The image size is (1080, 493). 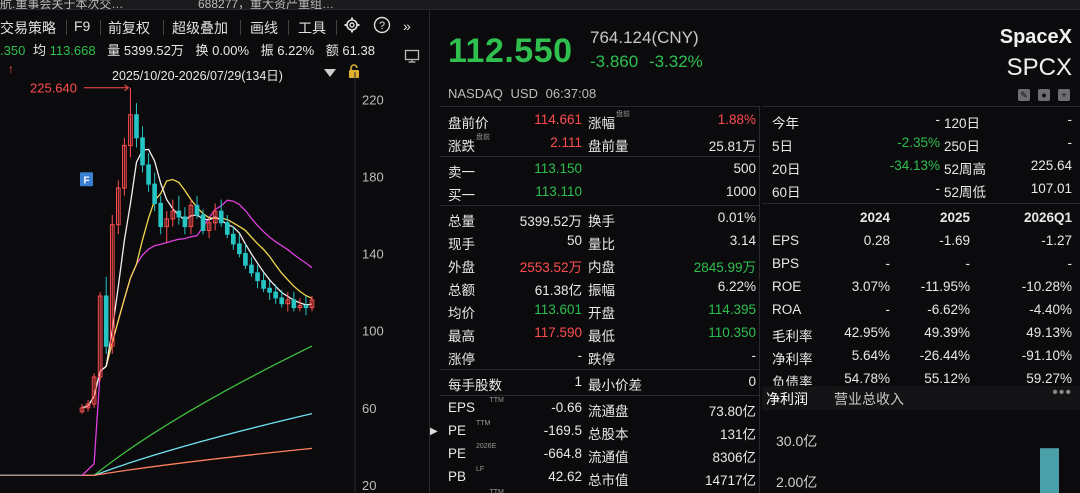 I want to click on quote-value: -, so click(x=754, y=355).